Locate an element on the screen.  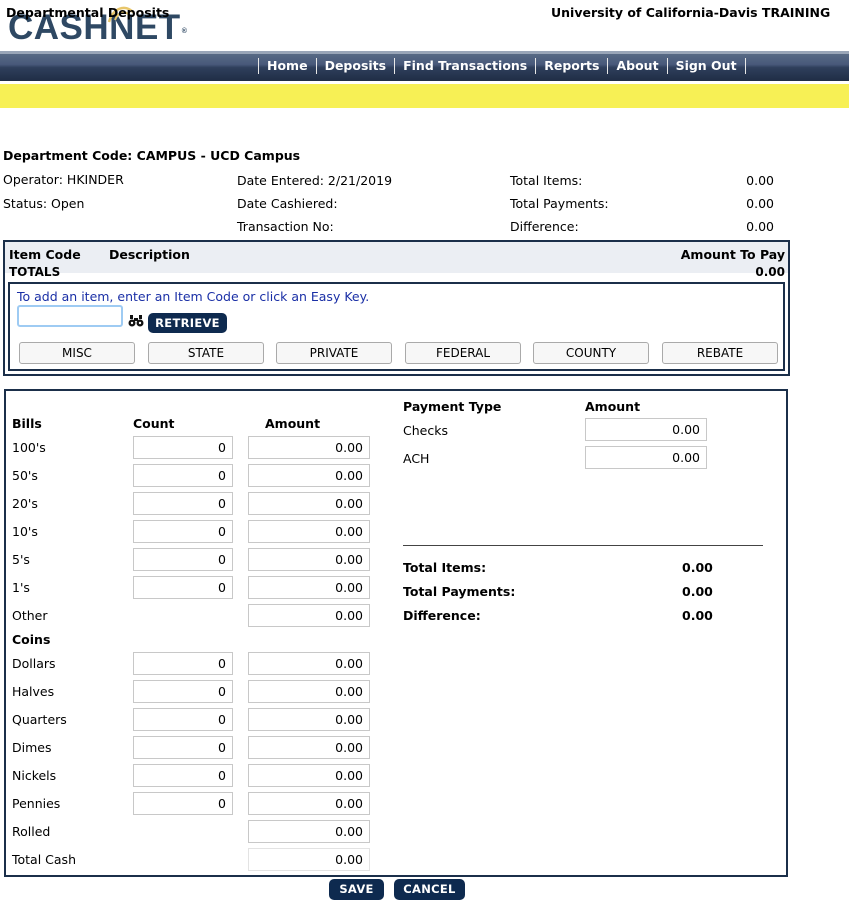
save-button: SAVE is located at coordinates (356, 889).